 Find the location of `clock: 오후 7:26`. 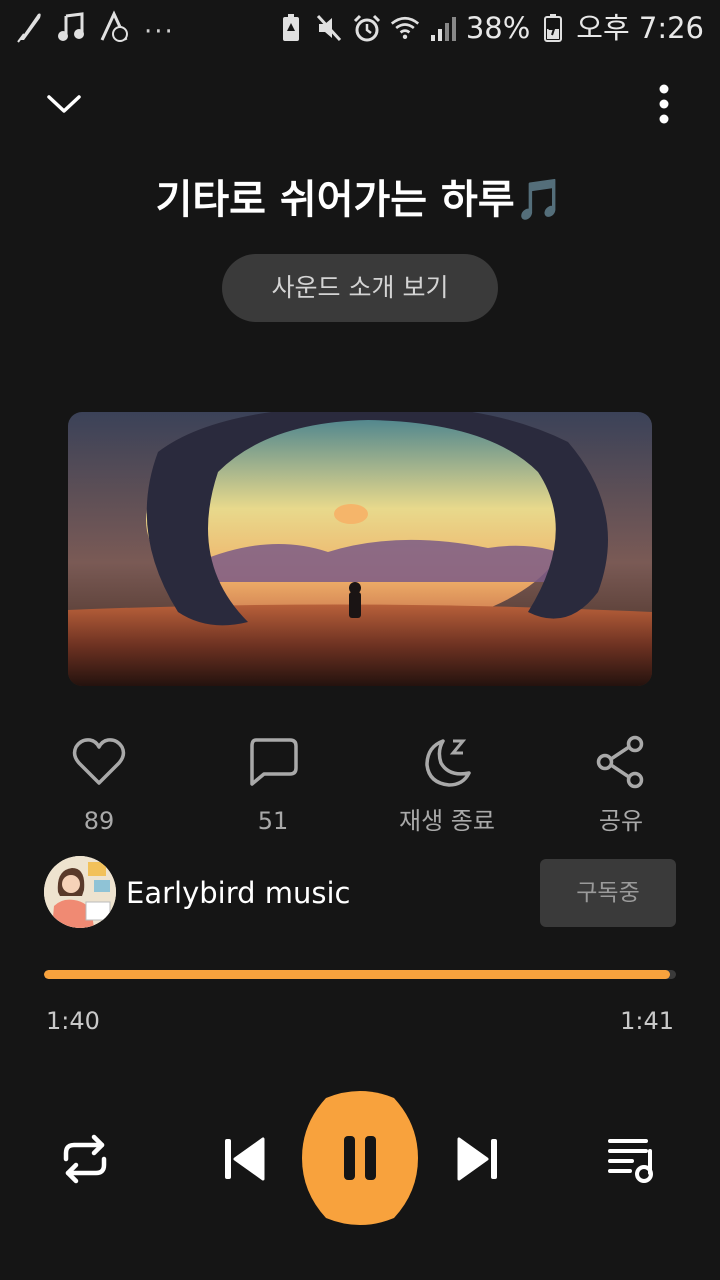

clock: 오후 7:26 is located at coordinates (640, 28).